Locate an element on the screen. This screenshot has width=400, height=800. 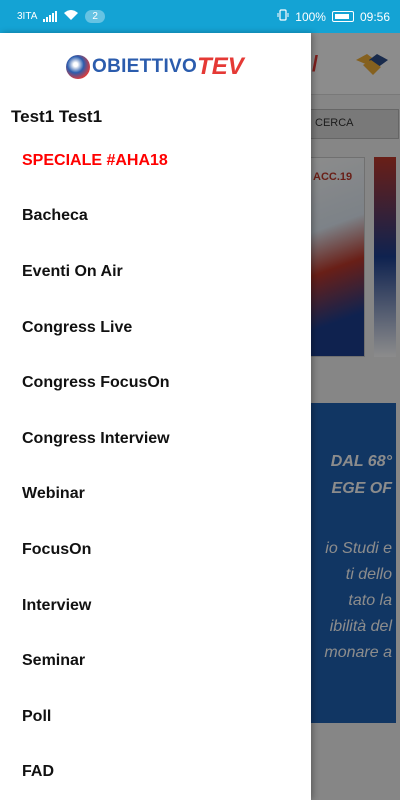
menu-item-congress-interview: Congress Interview is located at coordinates (155, 439).